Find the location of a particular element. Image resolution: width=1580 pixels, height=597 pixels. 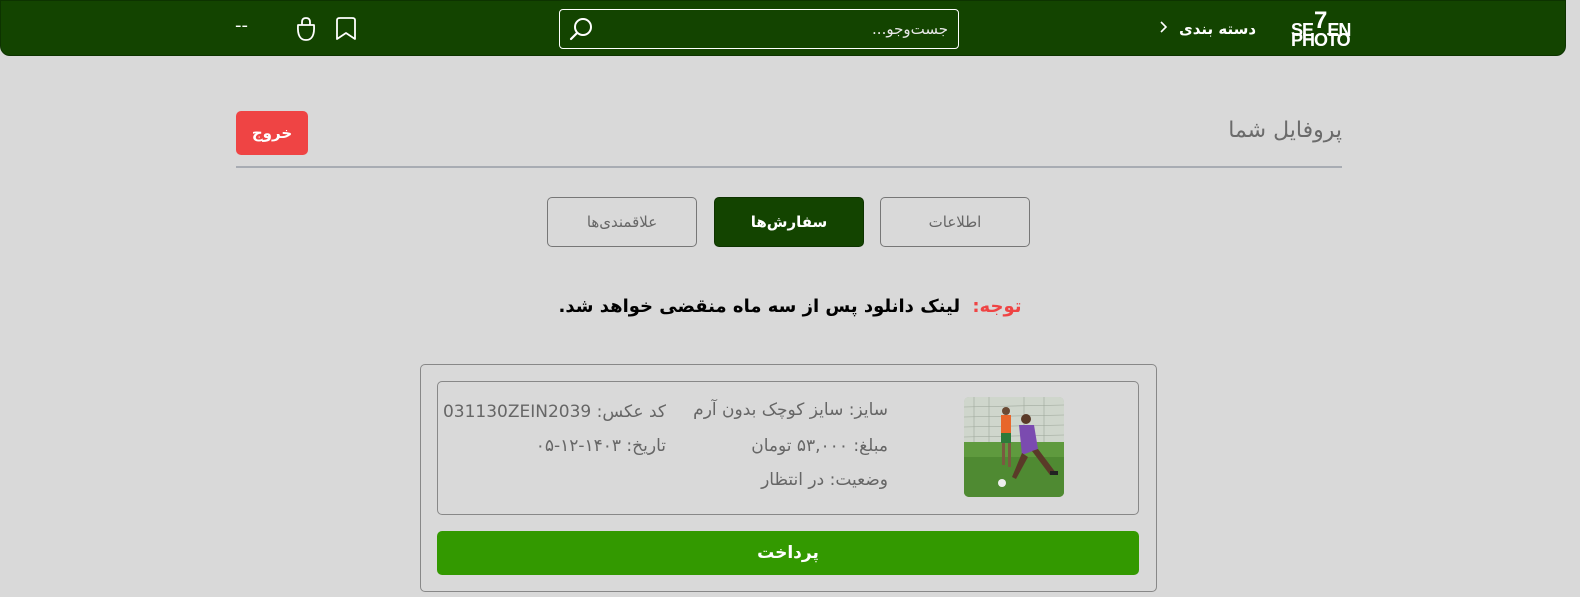

bag-icon is located at coordinates (306, 29).